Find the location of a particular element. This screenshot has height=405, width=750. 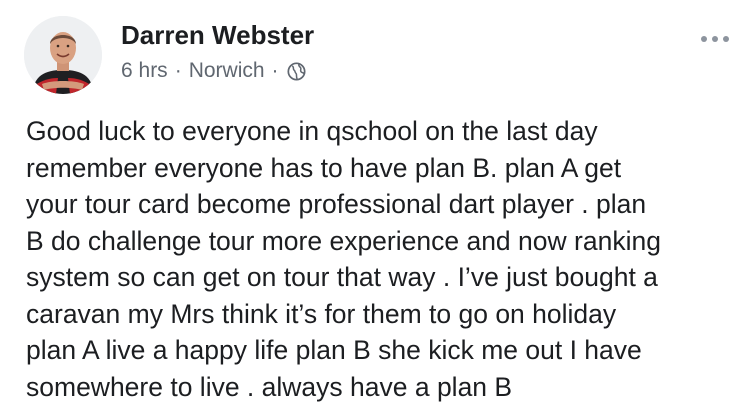

author-name: Darren Webster is located at coordinates (217, 35).